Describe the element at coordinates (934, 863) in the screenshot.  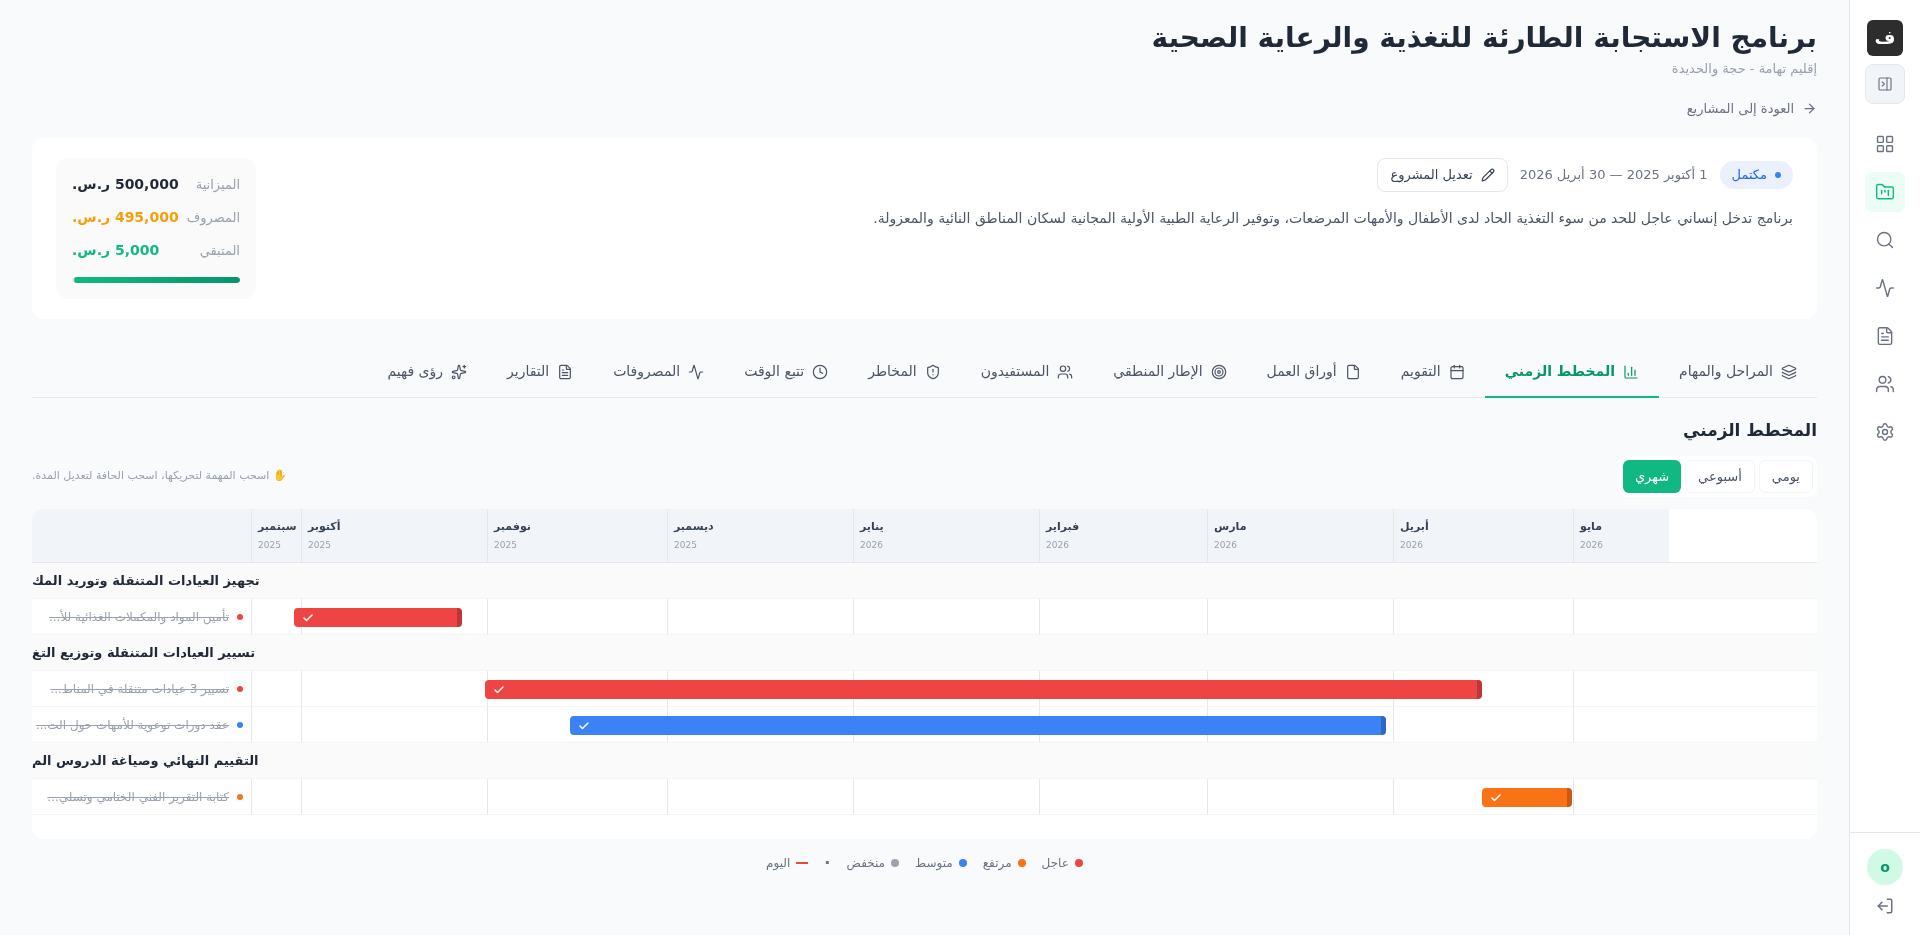
I see `legend-label: متوسط` at that location.